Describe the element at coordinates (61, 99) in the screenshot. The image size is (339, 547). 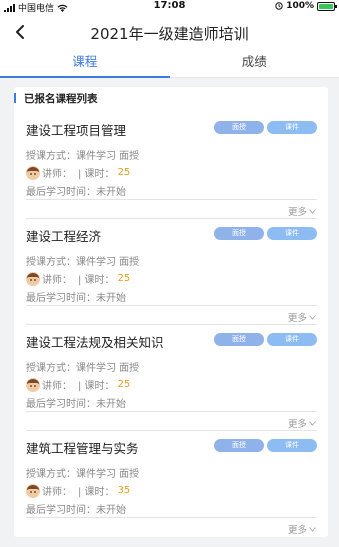
I see `section-title: 已报名课程列表` at that location.